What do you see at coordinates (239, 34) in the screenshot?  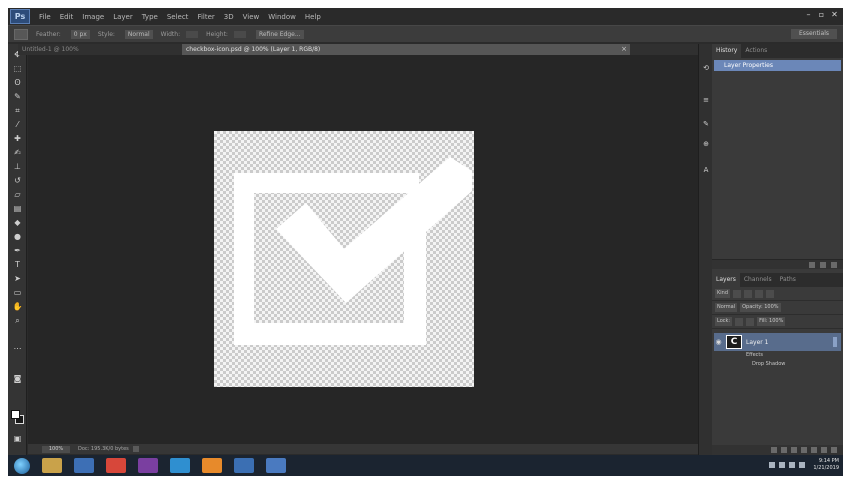 I see `height-input` at bounding box center [239, 34].